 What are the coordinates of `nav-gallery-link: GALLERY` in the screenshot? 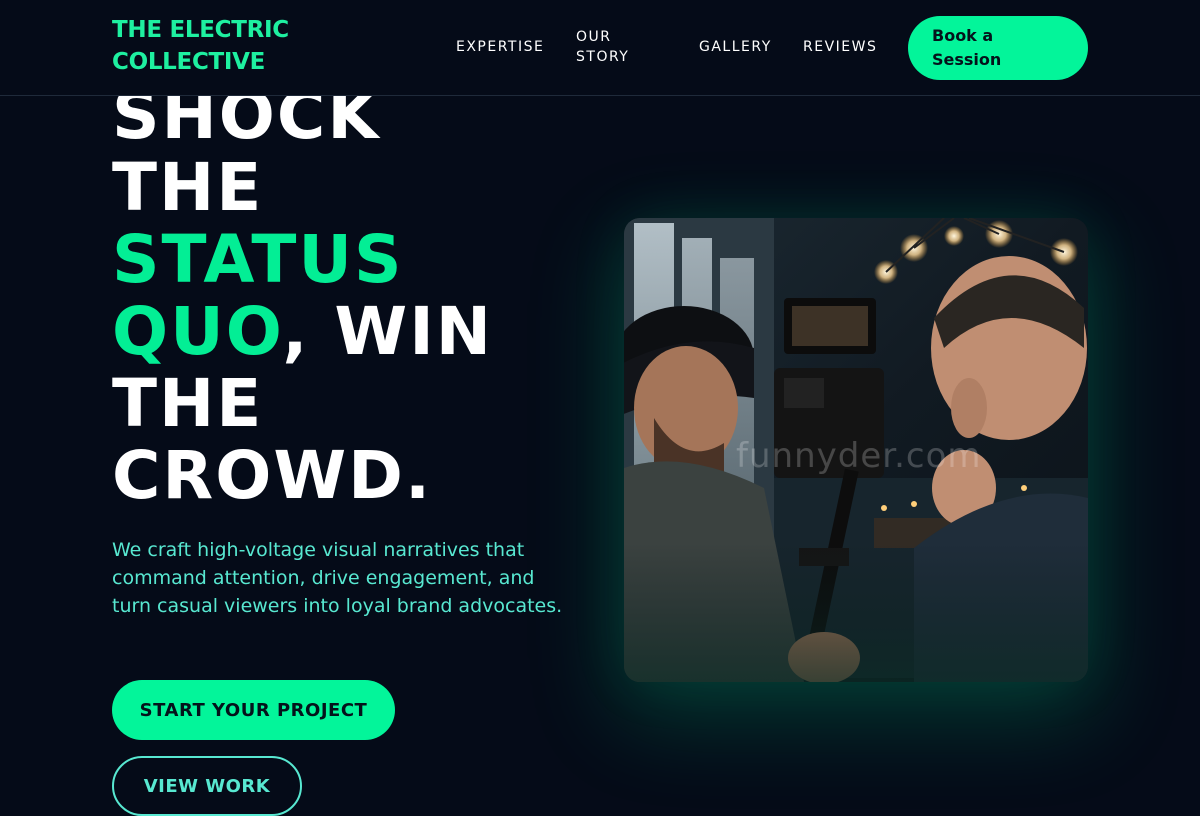 It's located at (735, 47).